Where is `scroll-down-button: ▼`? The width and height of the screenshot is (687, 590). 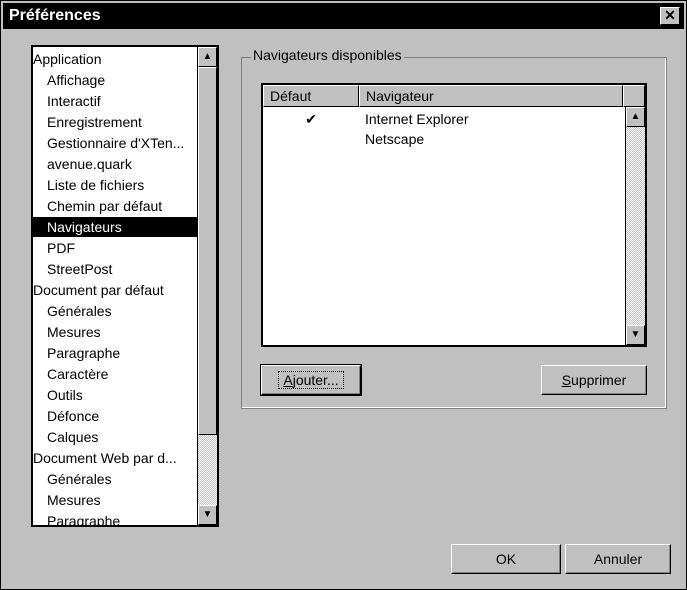 scroll-down-button: ▼ is located at coordinates (207, 515).